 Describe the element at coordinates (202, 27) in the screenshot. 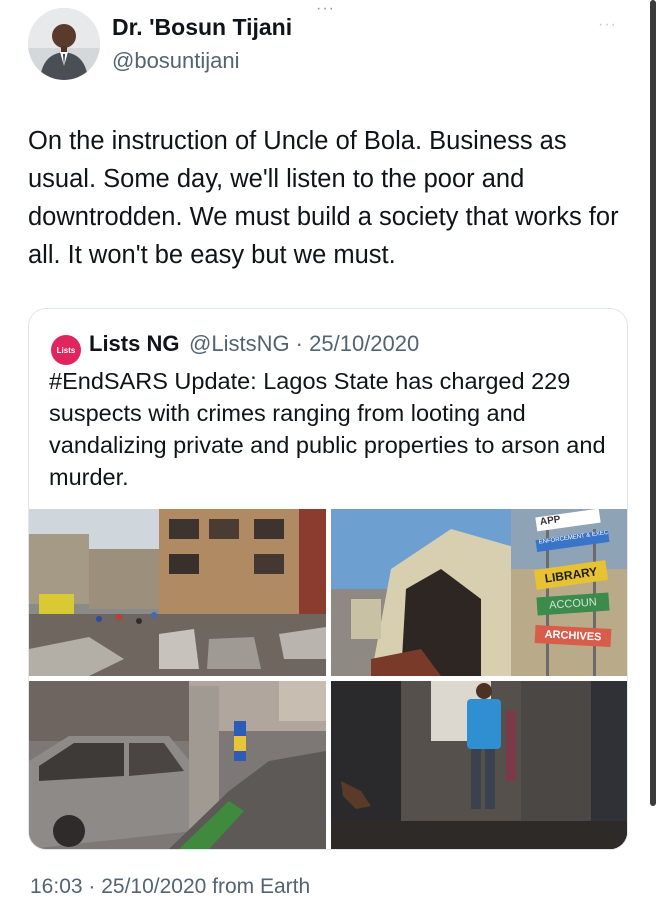

I see `author-name: Dr. 'Bosun Tijani` at that location.